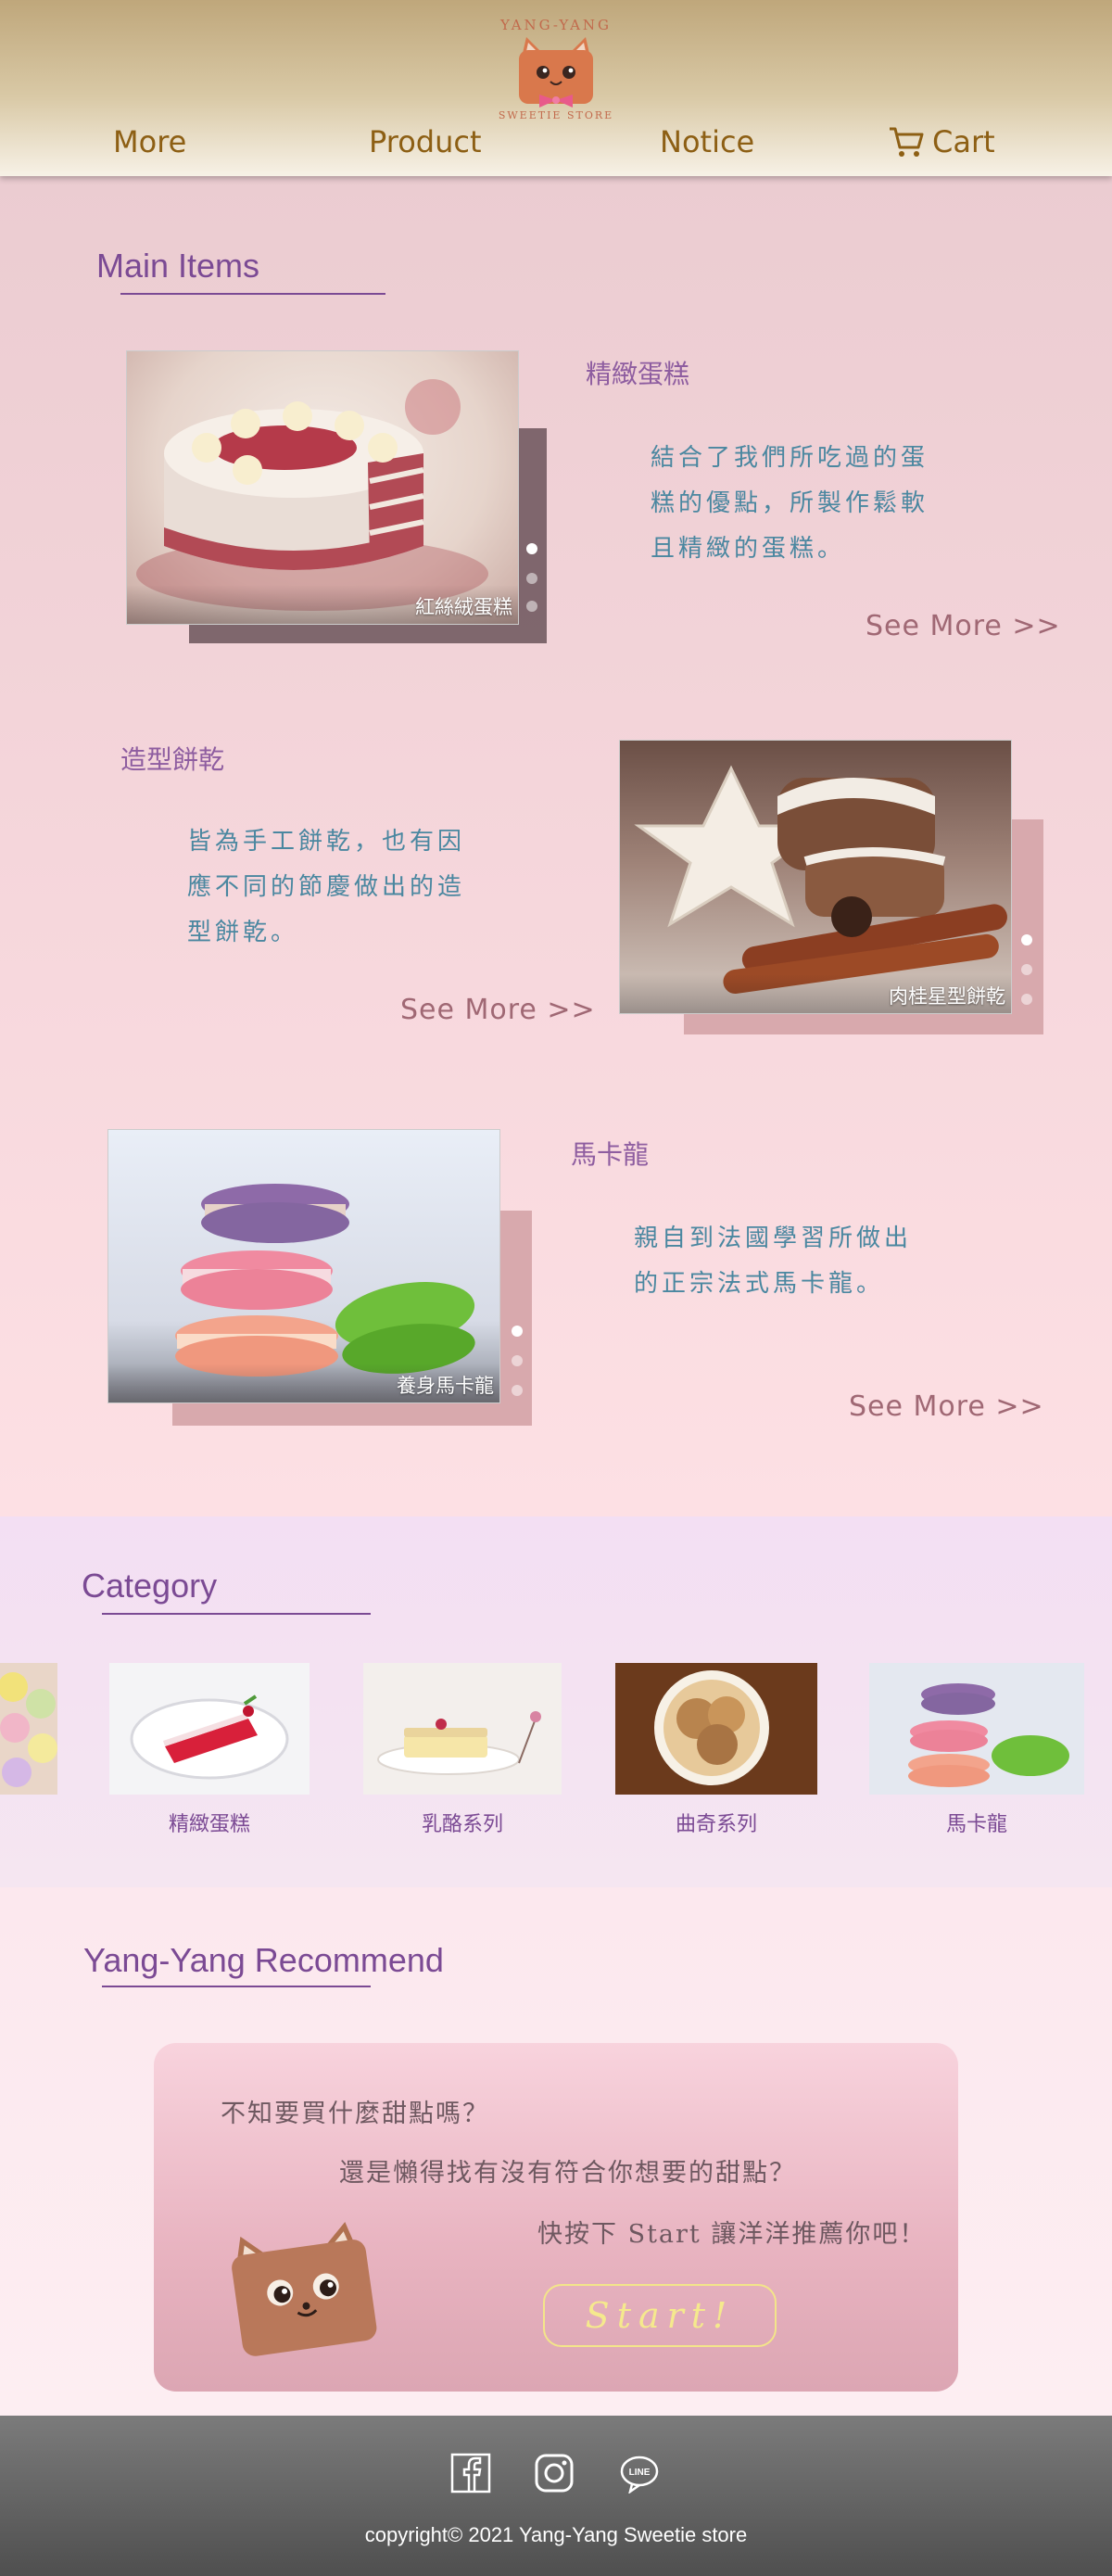 The width and height of the screenshot is (1112, 2576). Describe the element at coordinates (820, 880) in the screenshot. I see `cinnamon-star-cookie-image` at that location.